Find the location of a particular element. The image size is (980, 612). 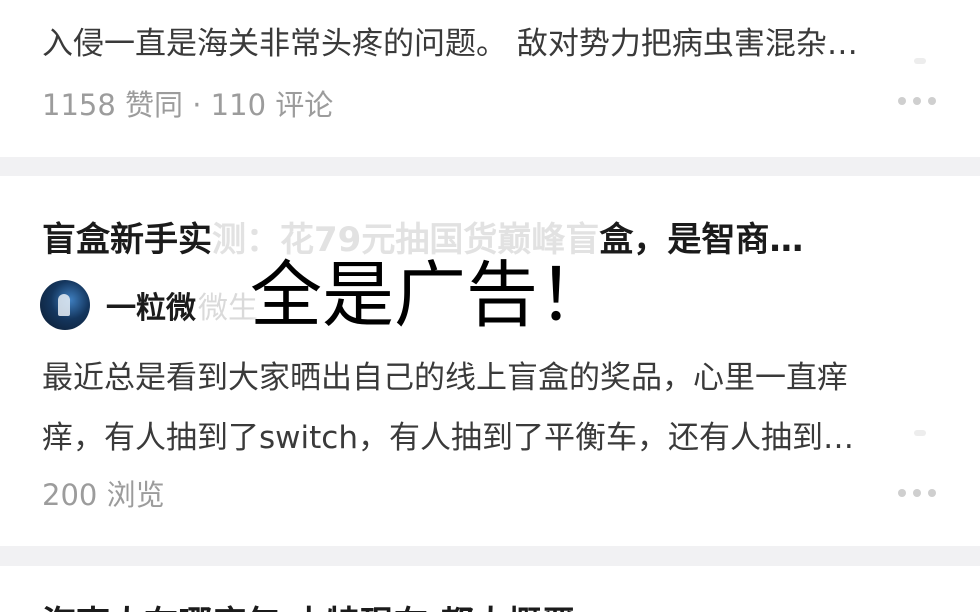

author-name-obscured: 微生 is located at coordinates (228, 308).